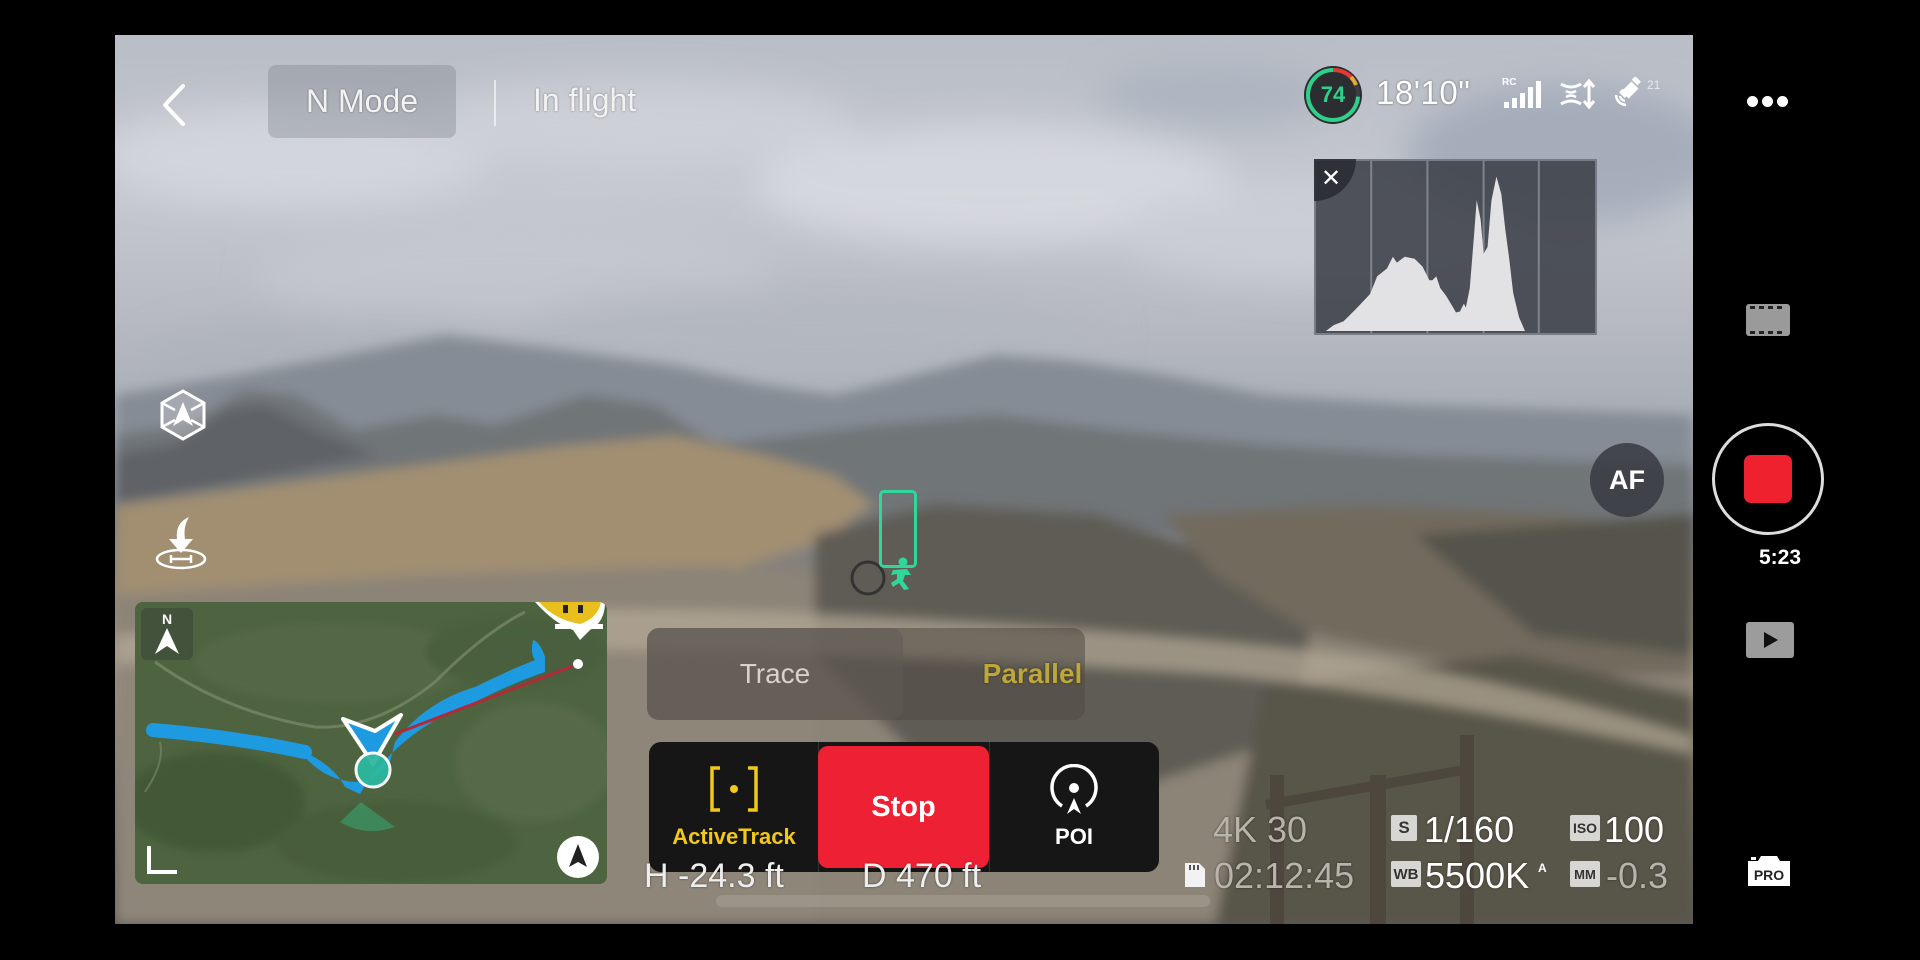 The width and height of the screenshot is (1920, 960). What do you see at coordinates (734, 789) in the screenshot?
I see `activetrack-icon` at bounding box center [734, 789].